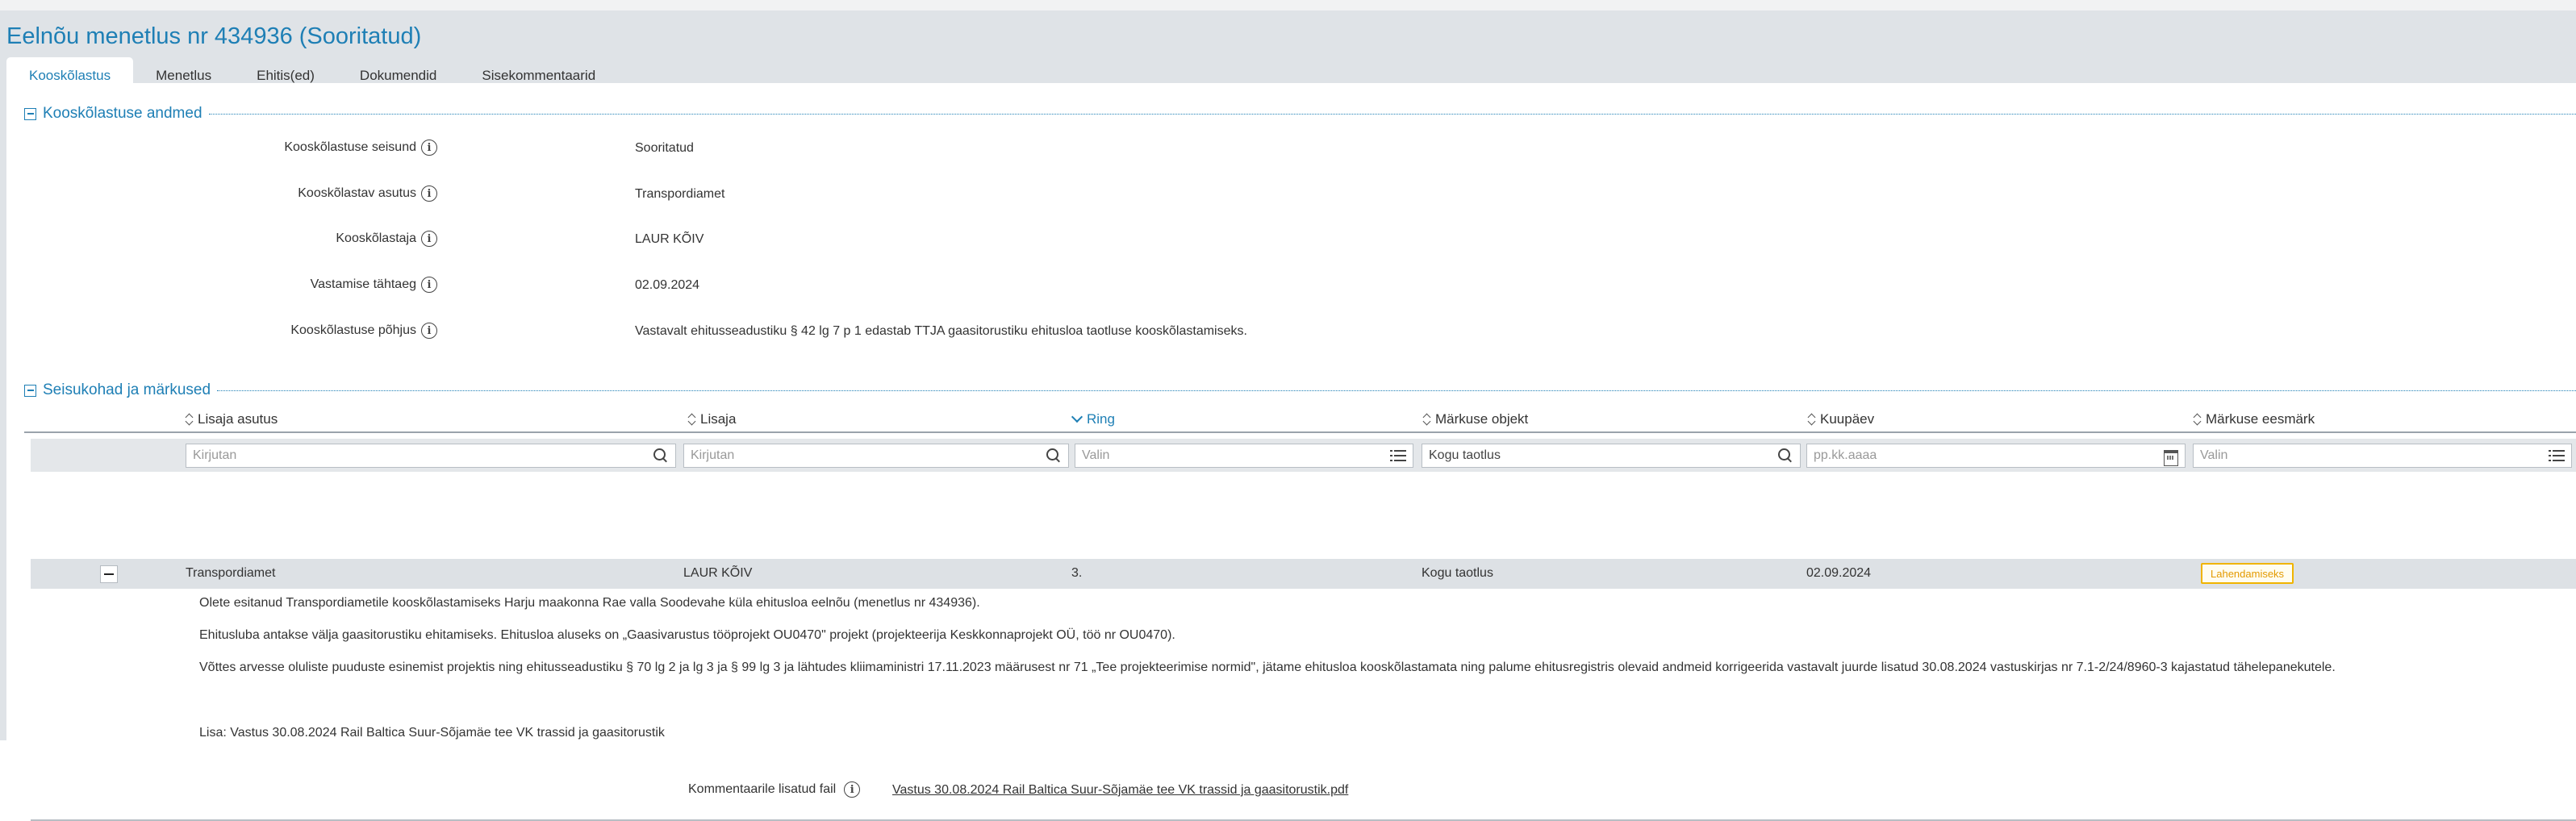  Describe the element at coordinates (1244, 456) in the screenshot. I see `filter-round-select: Valin` at that location.